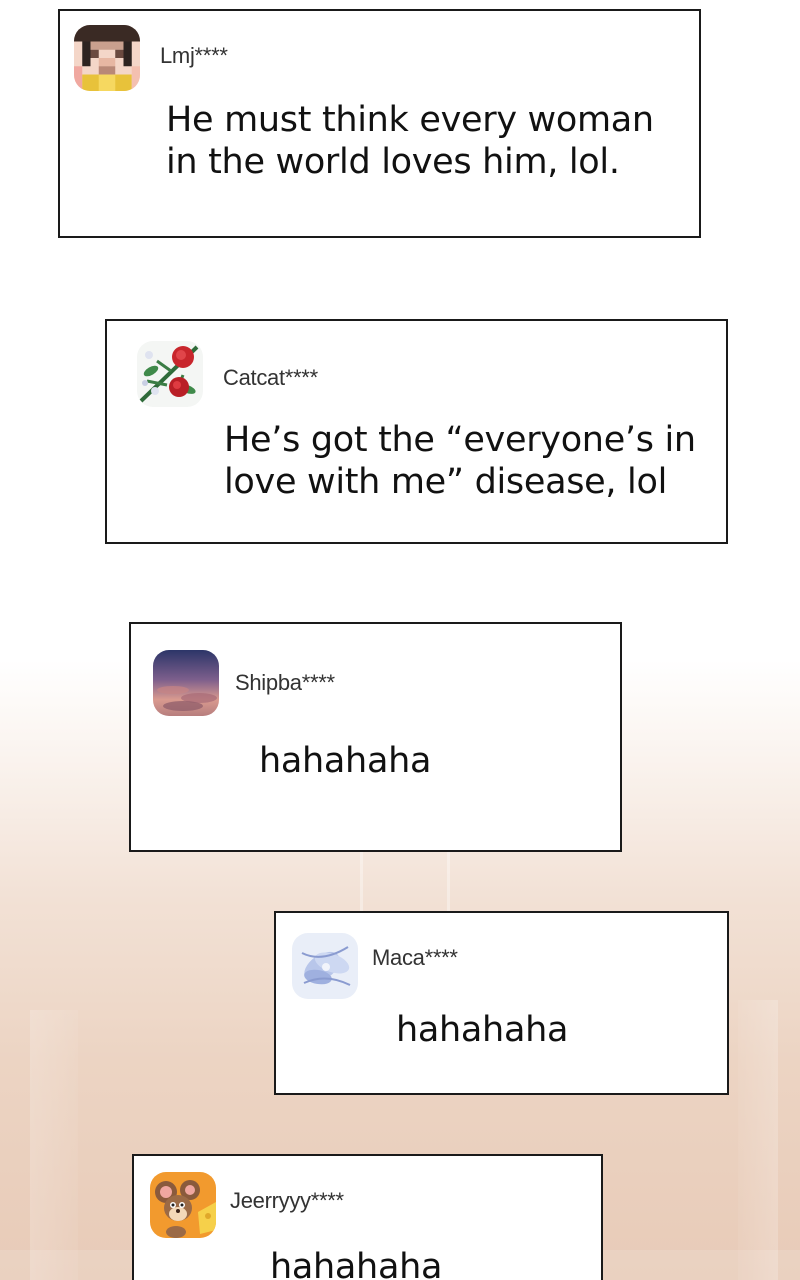 This screenshot has height=1280, width=800. What do you see at coordinates (375, 737) in the screenshot?
I see `comment-card: Shipba**** hahahaha` at bounding box center [375, 737].